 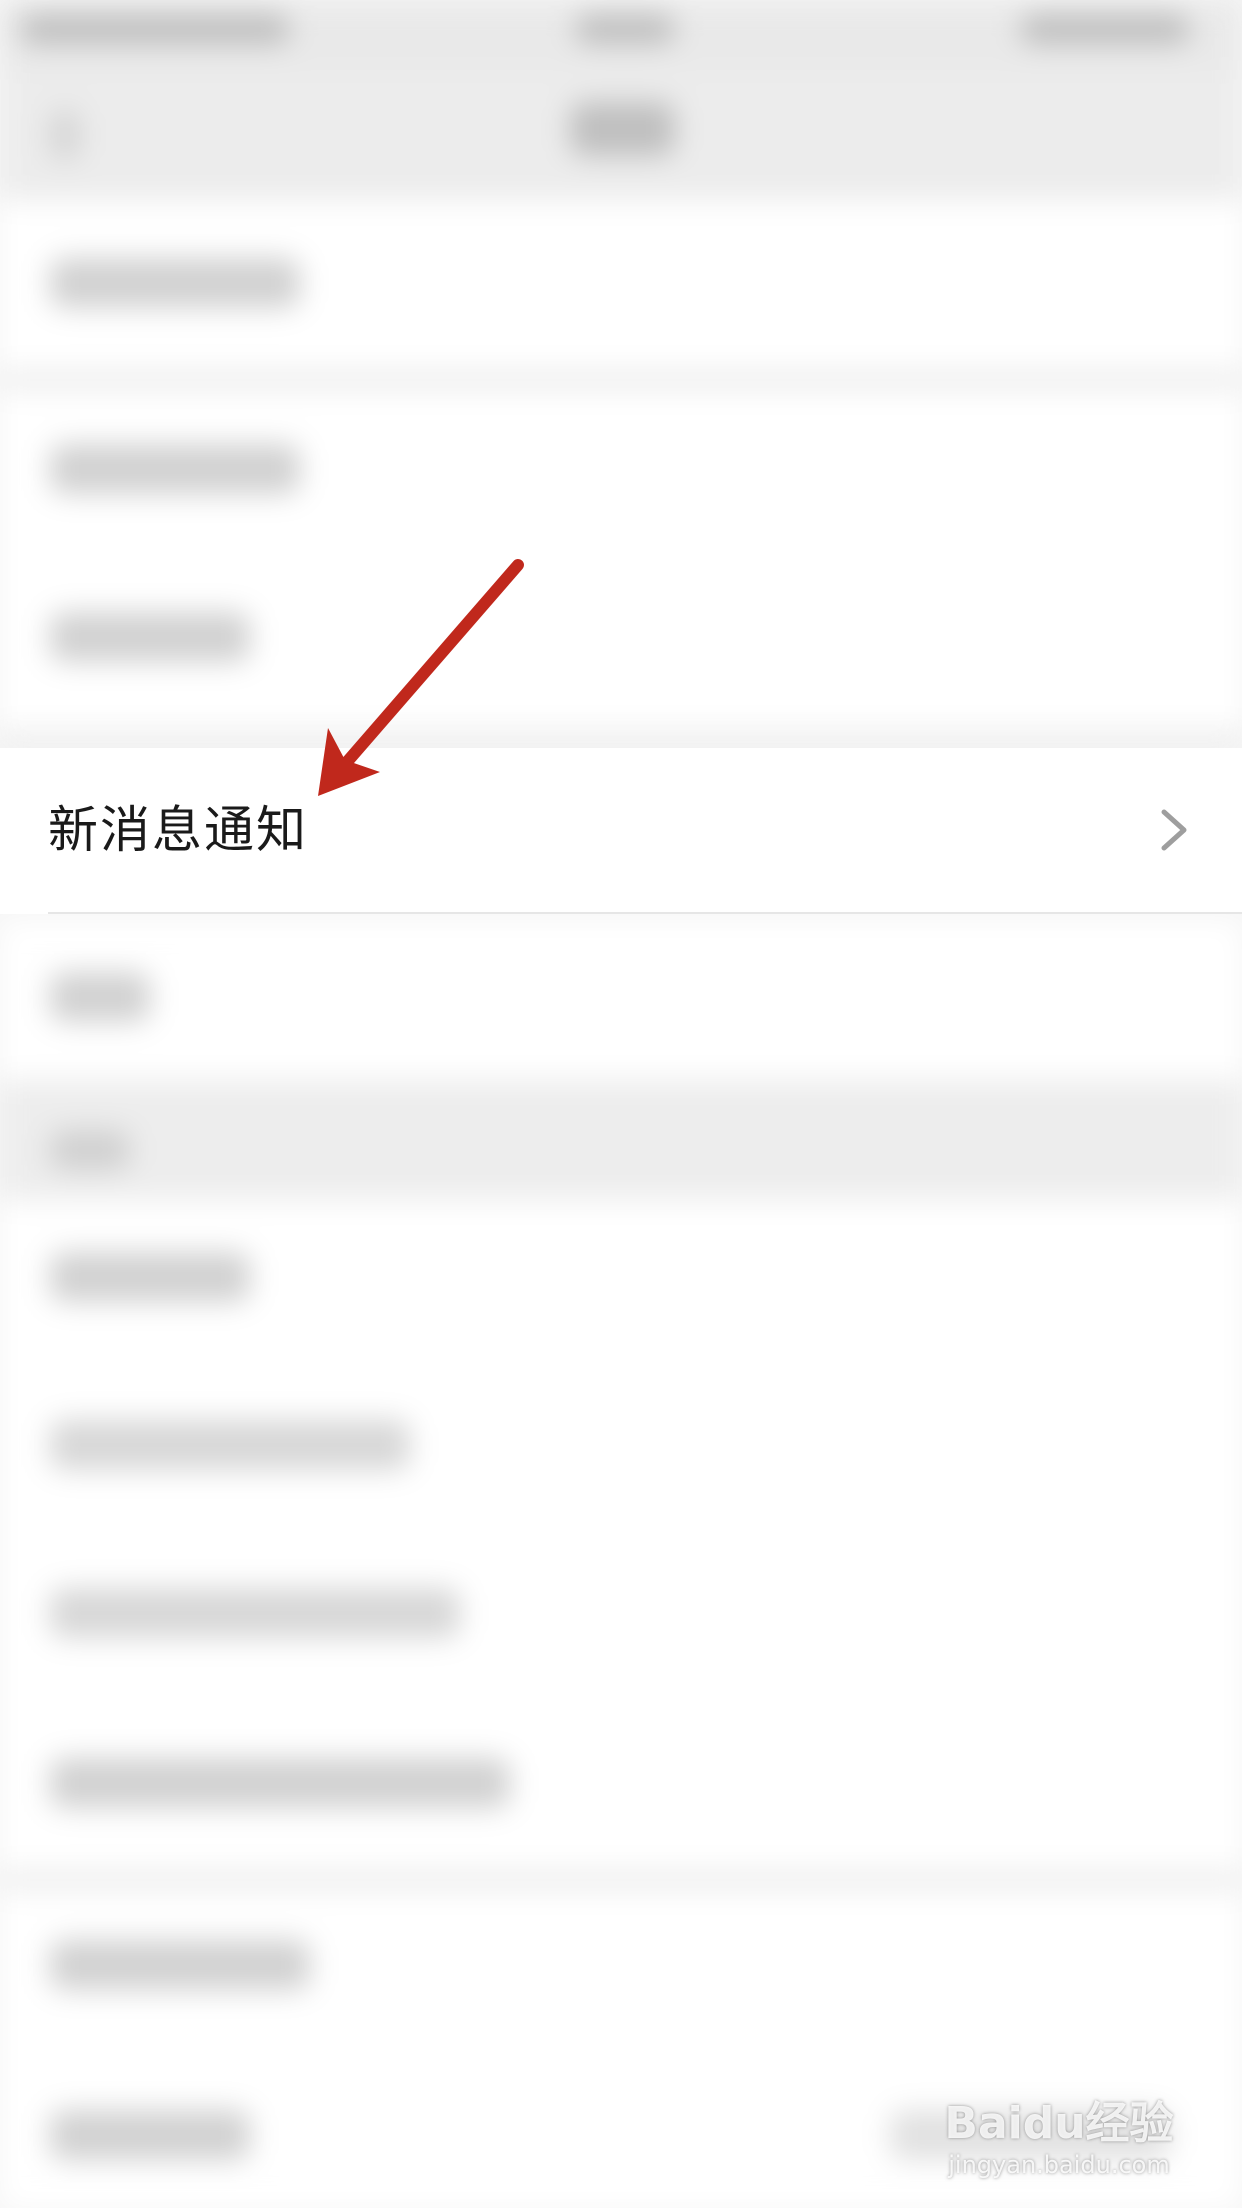 I want to click on new-message-notification-row: 新消息通知, so click(x=621, y=831).